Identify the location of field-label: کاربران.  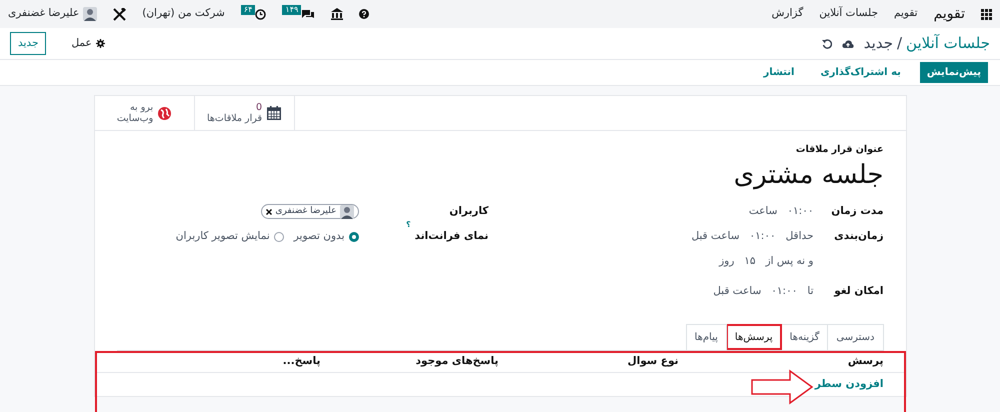
(468, 211).